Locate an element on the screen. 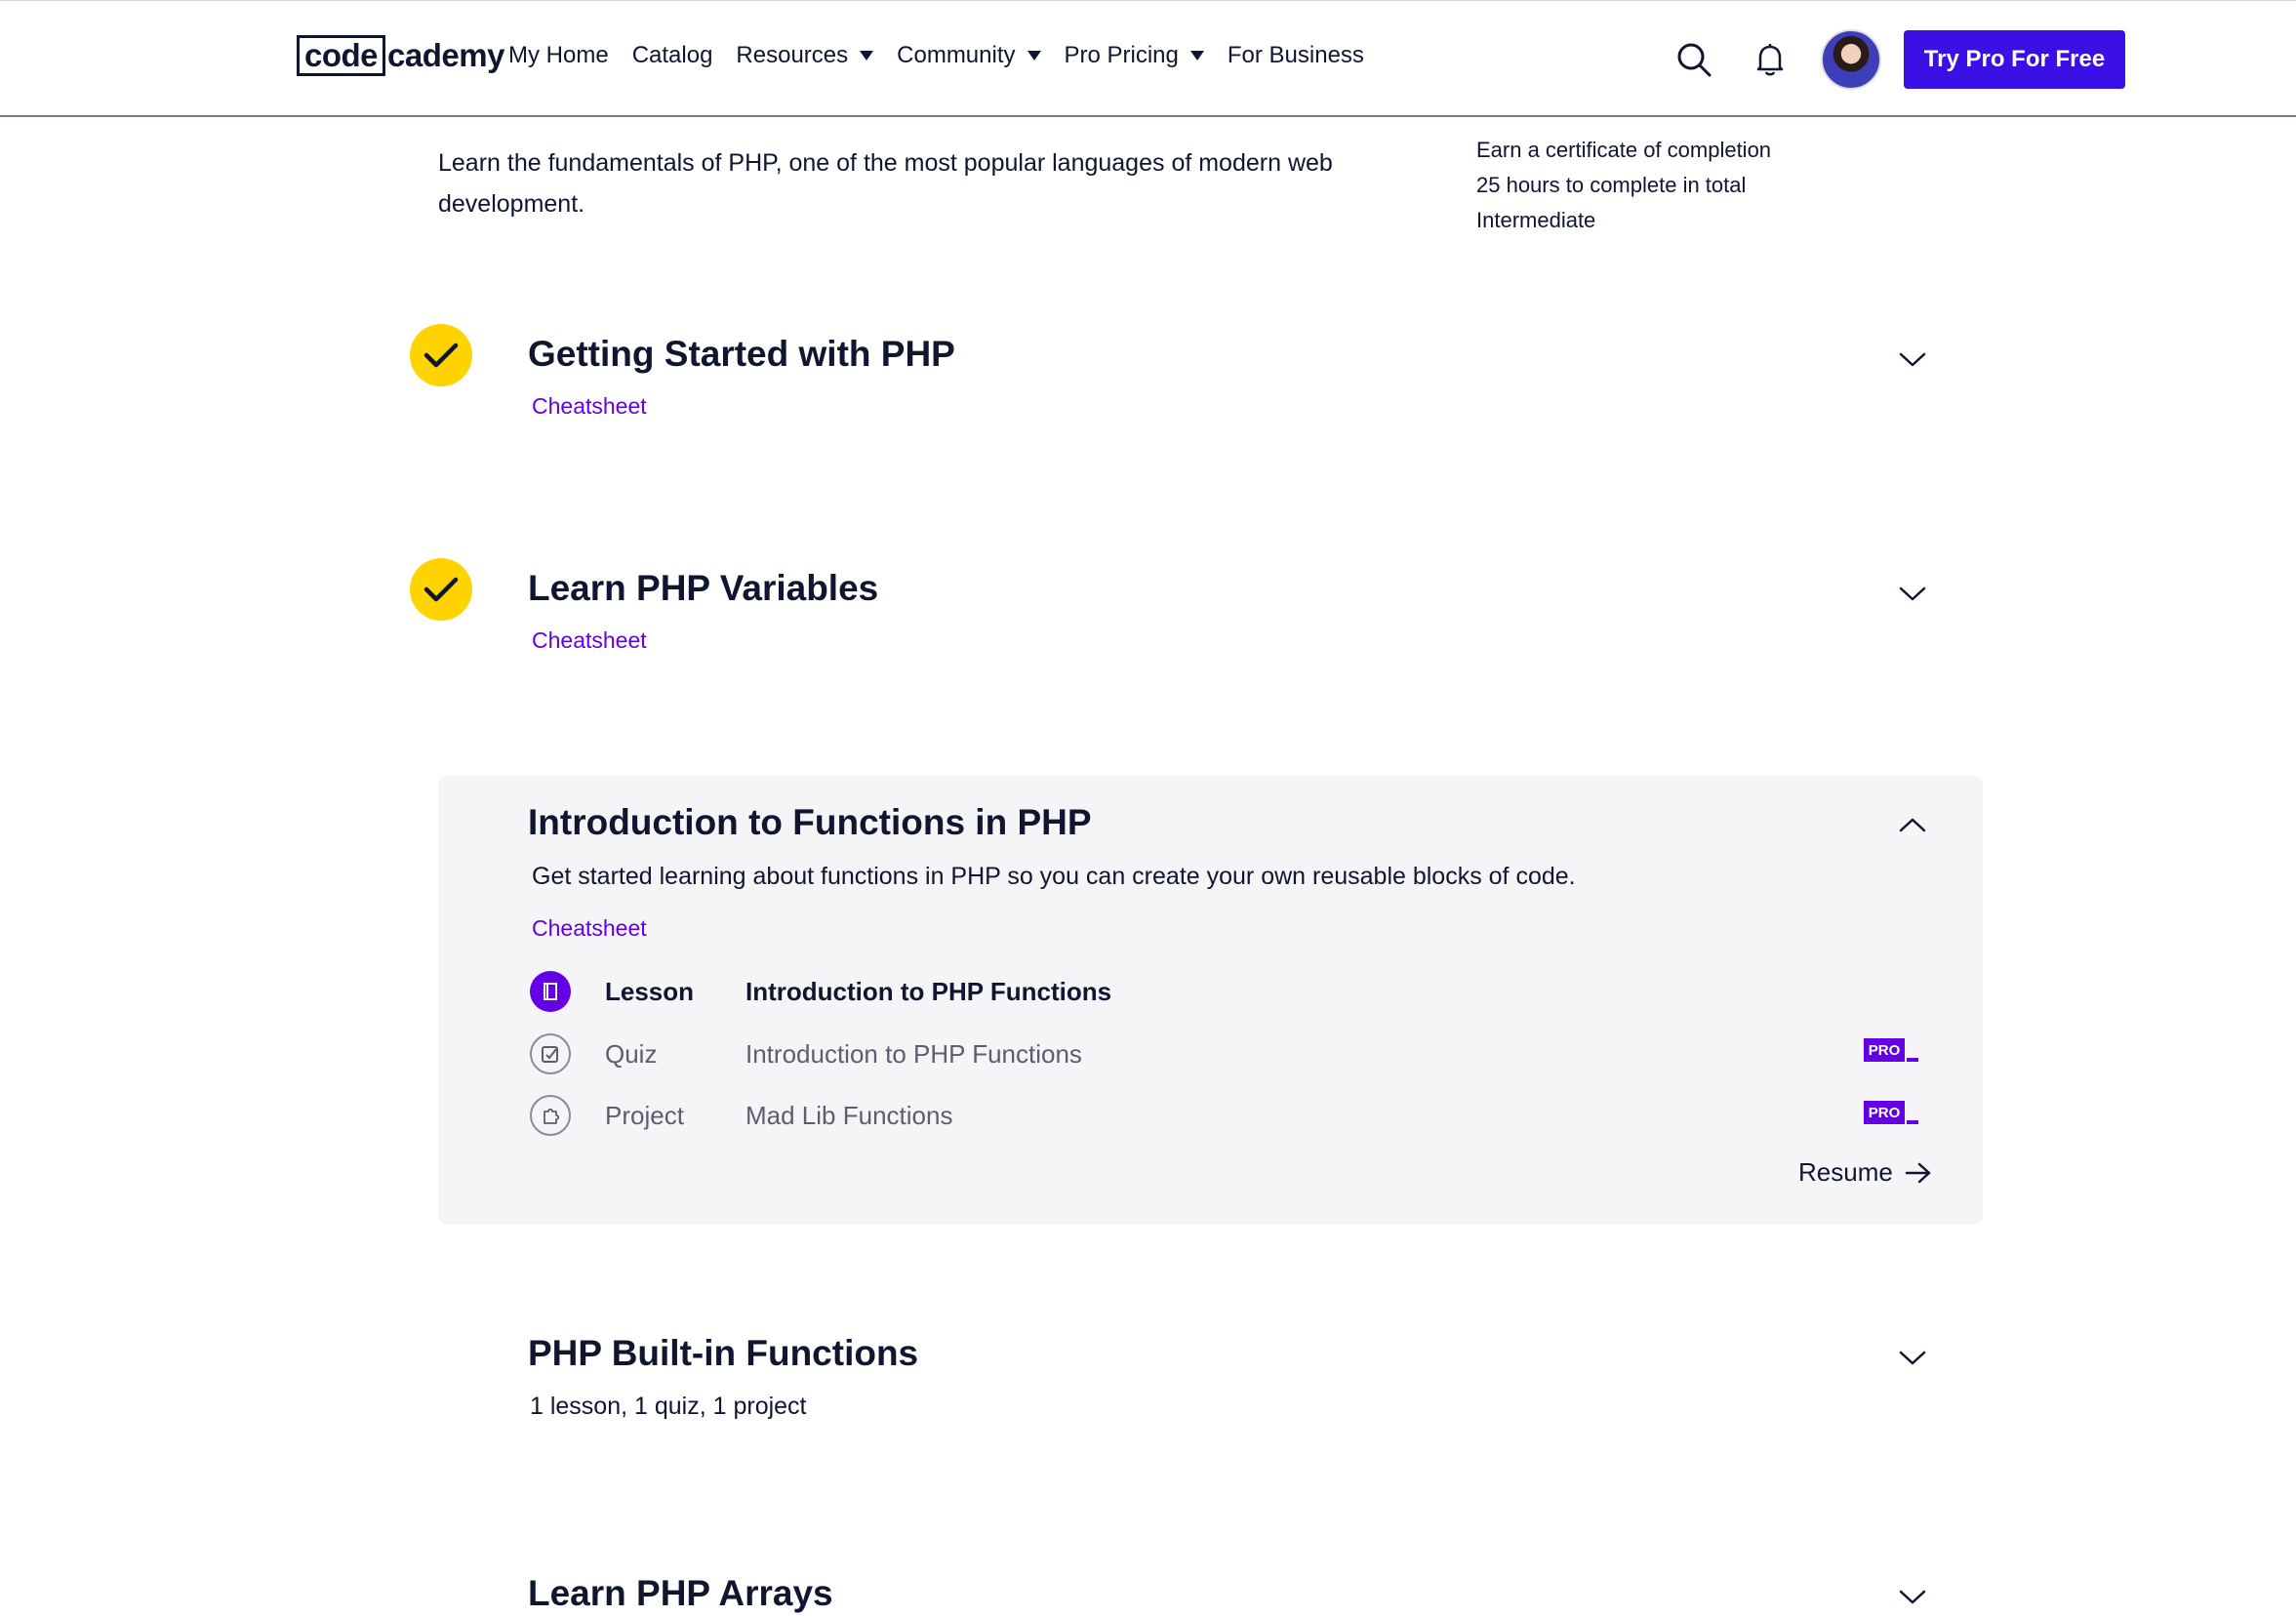 The width and height of the screenshot is (2296, 1617). arrow-right-icon is located at coordinates (1918, 1172).